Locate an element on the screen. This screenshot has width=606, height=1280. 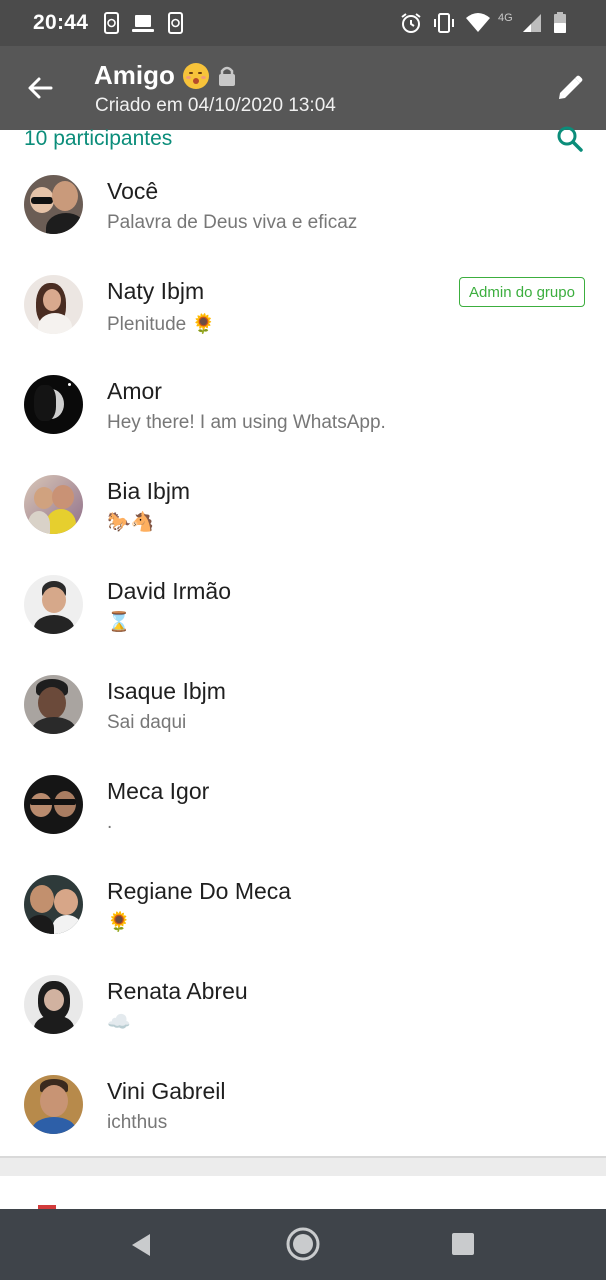
participants-count: 10 participantes is located at coordinates (98, 138).